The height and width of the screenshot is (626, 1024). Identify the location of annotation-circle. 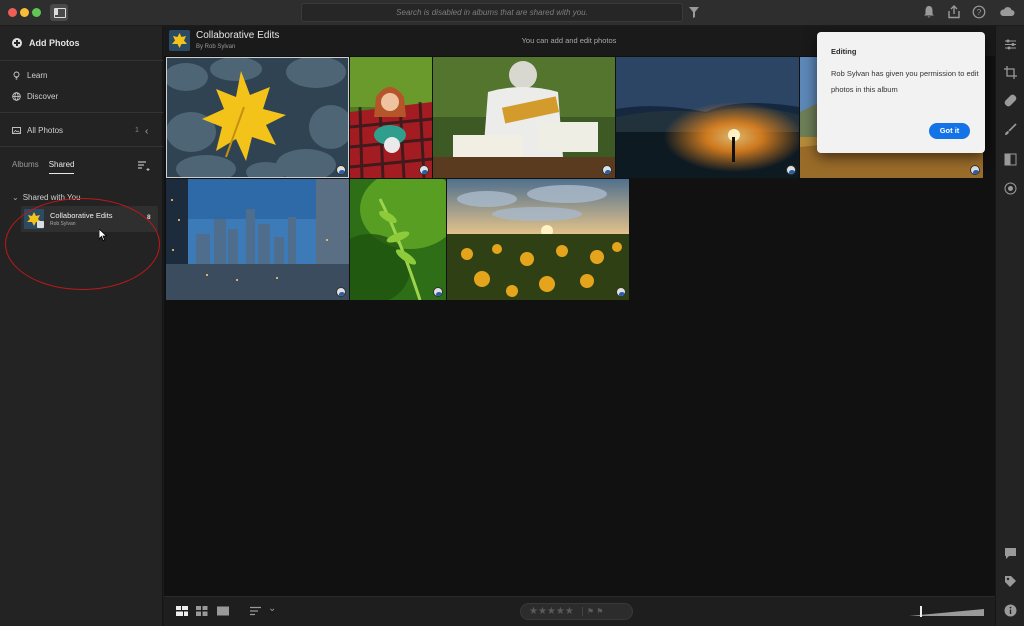
(82, 244).